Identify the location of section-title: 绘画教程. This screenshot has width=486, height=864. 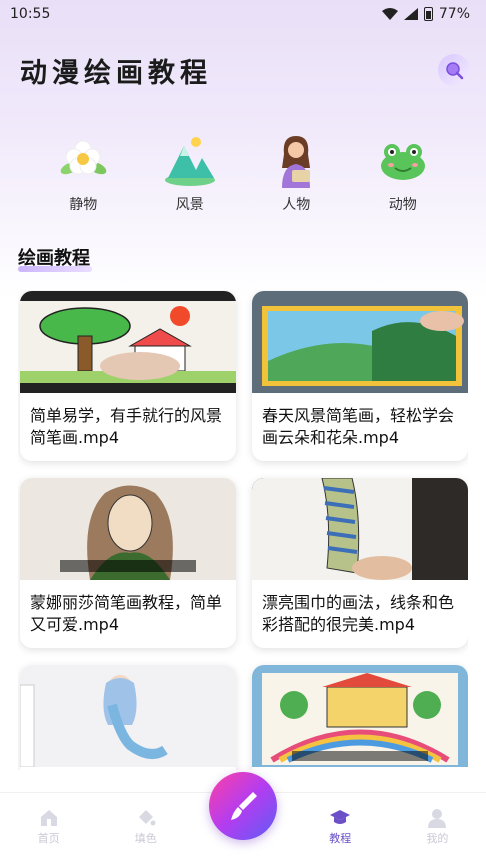
(55, 258).